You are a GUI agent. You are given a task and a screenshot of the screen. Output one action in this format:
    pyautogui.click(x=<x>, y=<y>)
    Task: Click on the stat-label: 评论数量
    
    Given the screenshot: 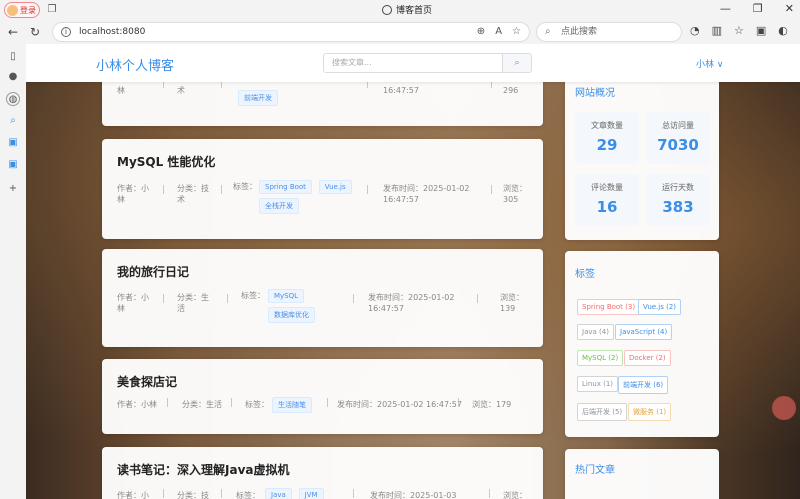 What is the action you would take?
    pyautogui.click(x=607, y=187)
    